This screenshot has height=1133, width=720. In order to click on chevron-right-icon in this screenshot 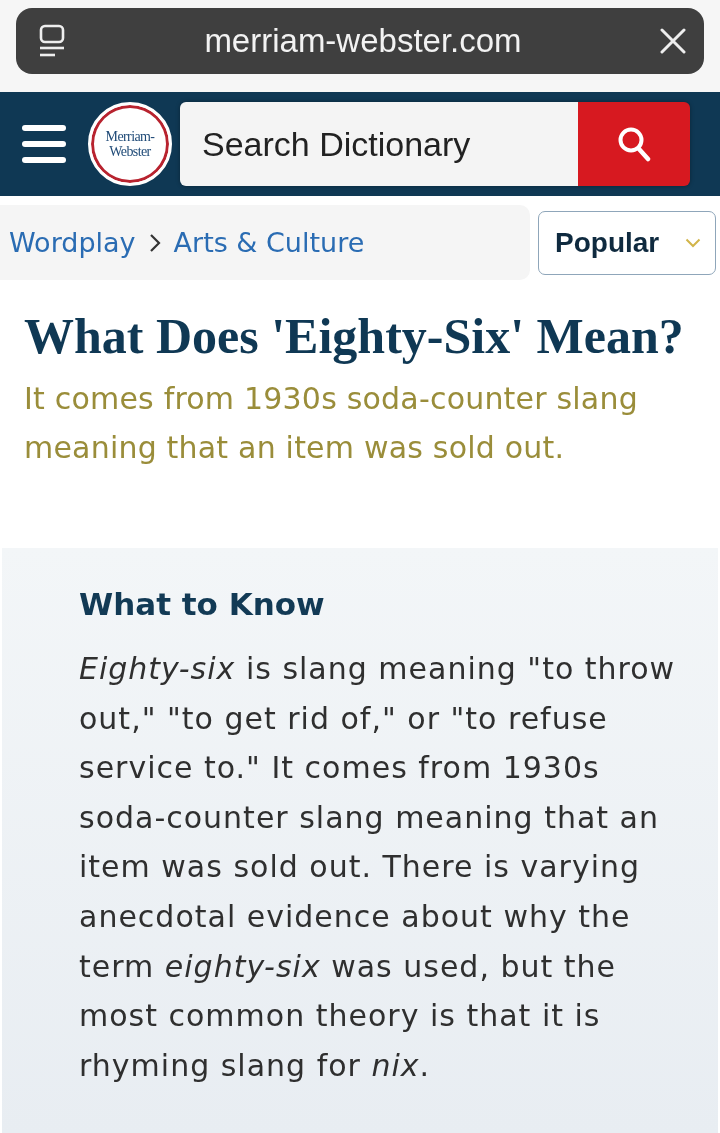, I will do `click(154, 242)`.